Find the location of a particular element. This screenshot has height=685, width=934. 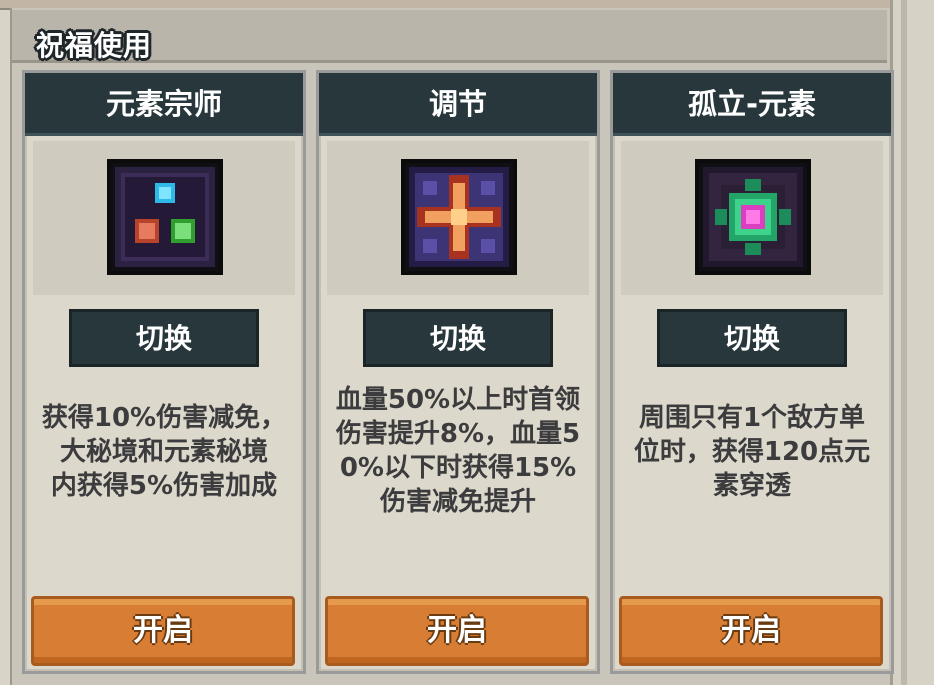

card-description: 血量50%以上时首领 伤害提升8%，血量5 0%以下时获得15% 伤害减免提升 is located at coordinates (458, 451).